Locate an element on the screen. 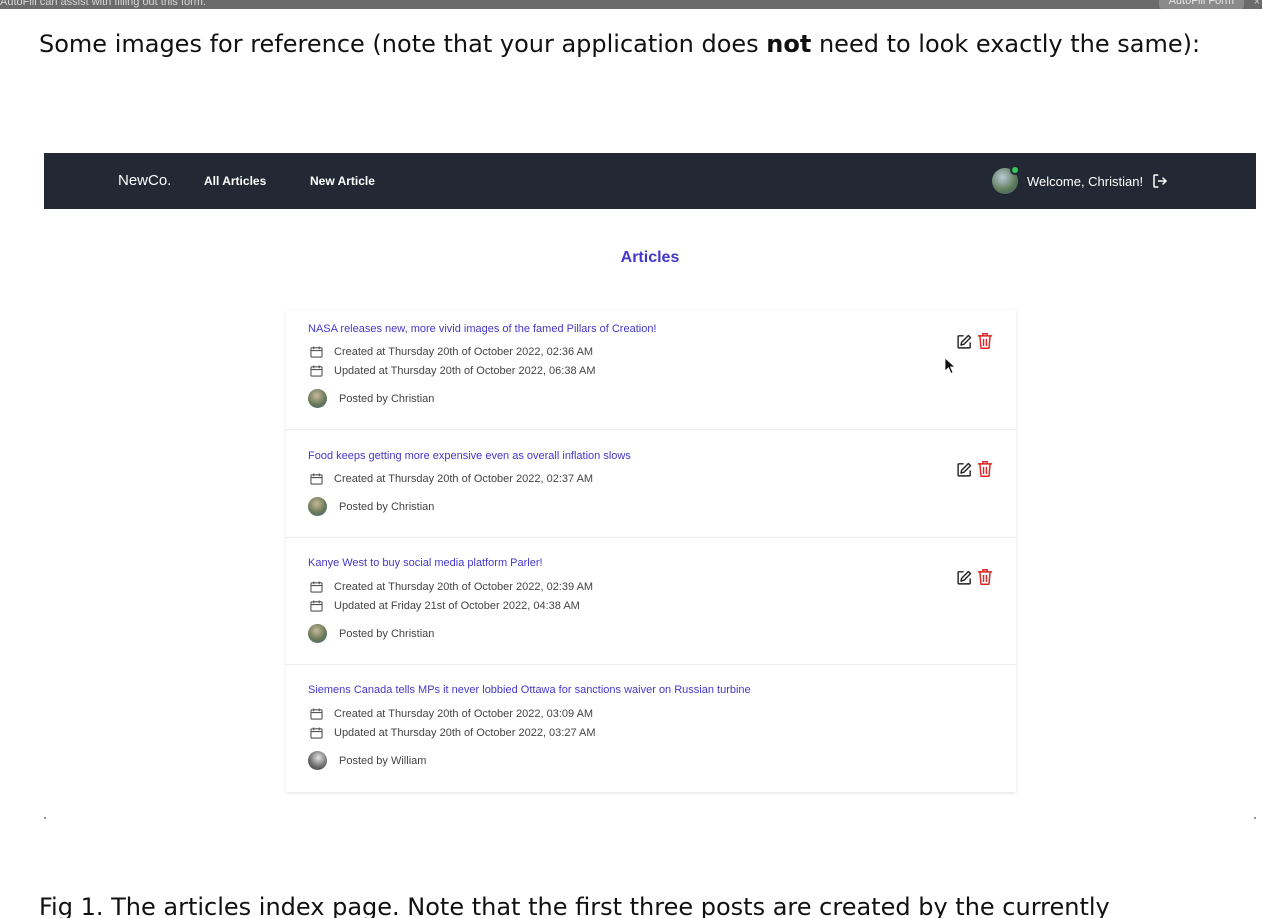 The width and height of the screenshot is (1262, 918). posted-by-text: Posted by William is located at coordinates (383, 760).